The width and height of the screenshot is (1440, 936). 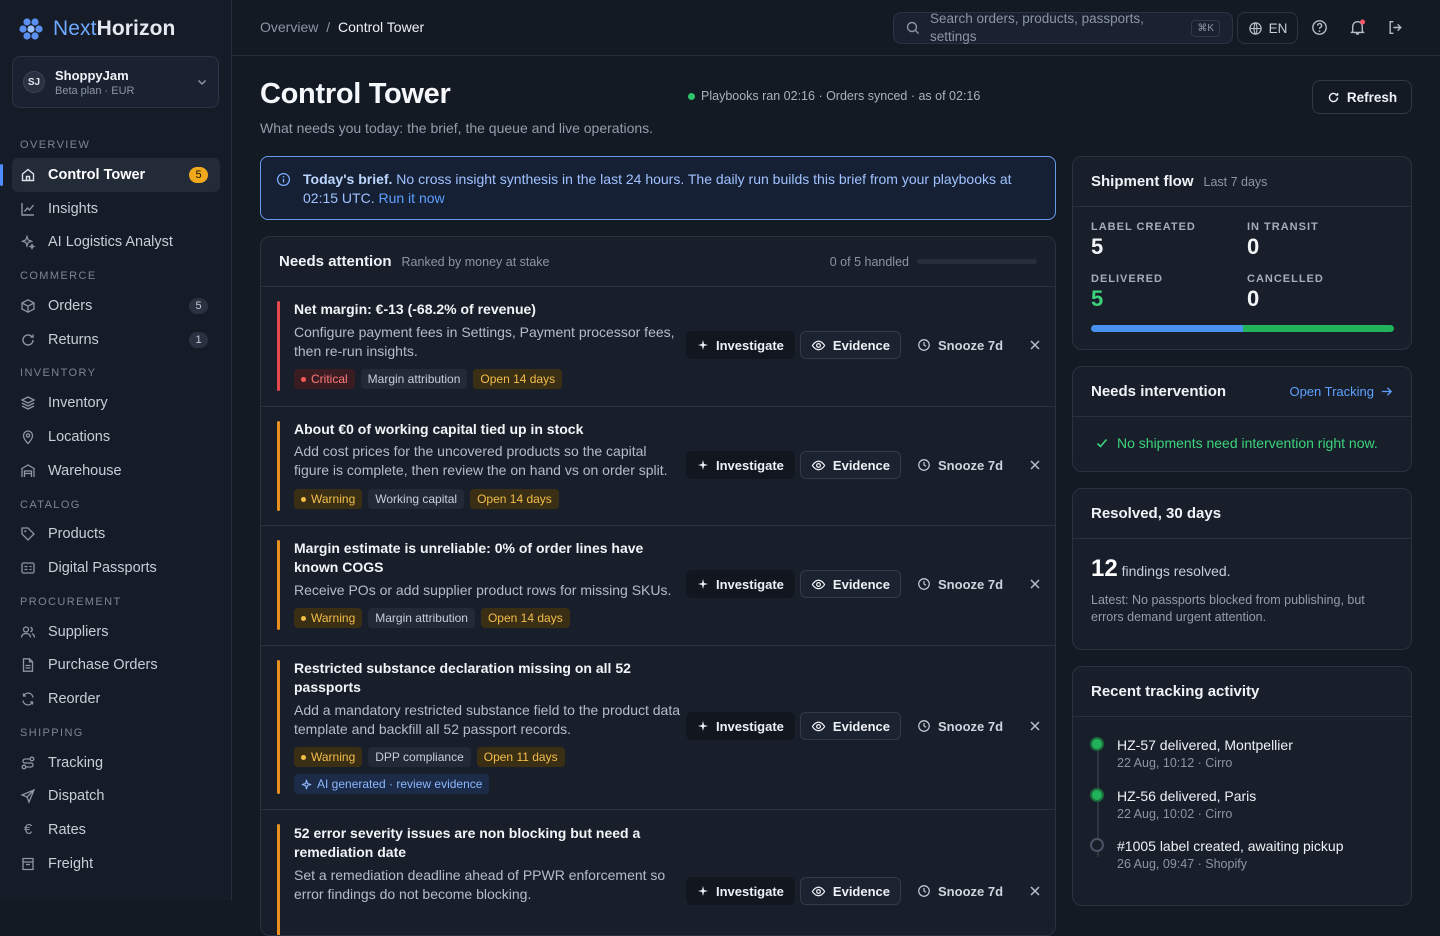 I want to click on flow-segment-delivered, so click(x=1318, y=328).